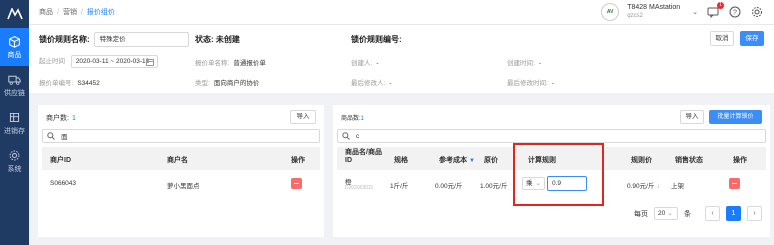 This screenshot has height=245, width=774. What do you see at coordinates (692, 117) in the screenshot?
I see `product-import-button: 导入` at bounding box center [692, 117].